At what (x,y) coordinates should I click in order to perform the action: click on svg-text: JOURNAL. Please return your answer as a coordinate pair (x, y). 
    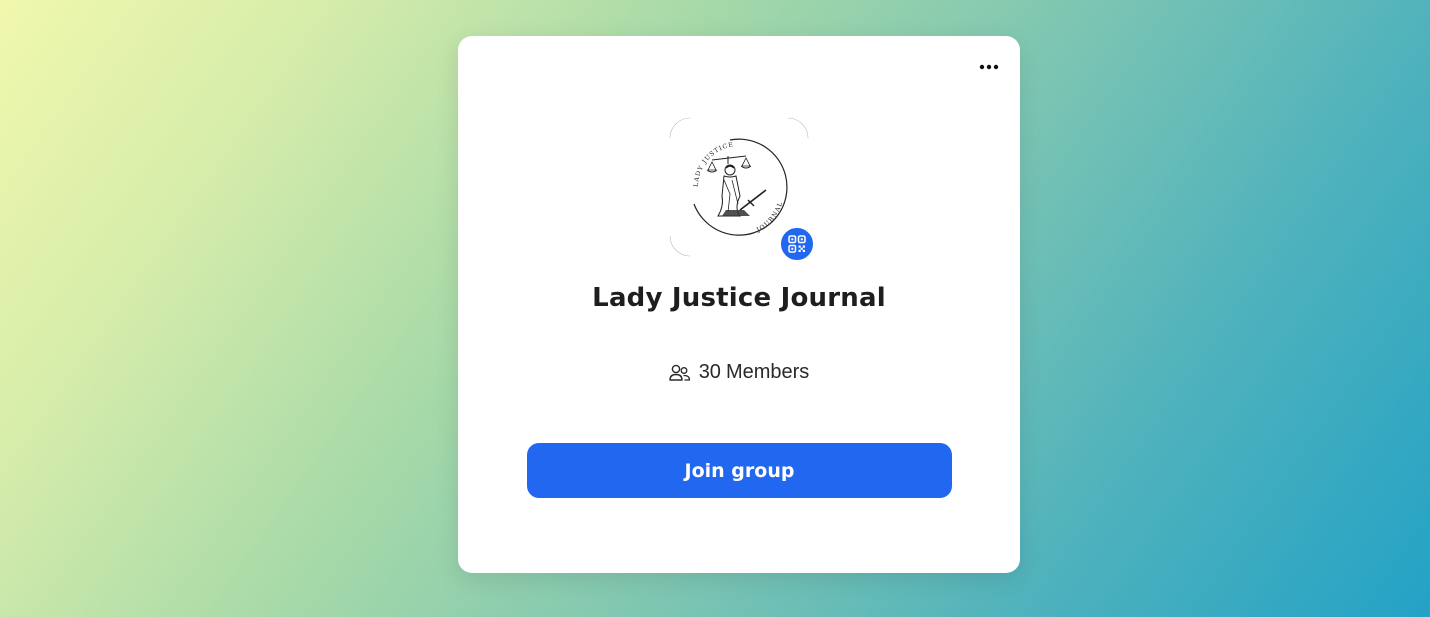
    Looking at the image, I should click on (770, 217).